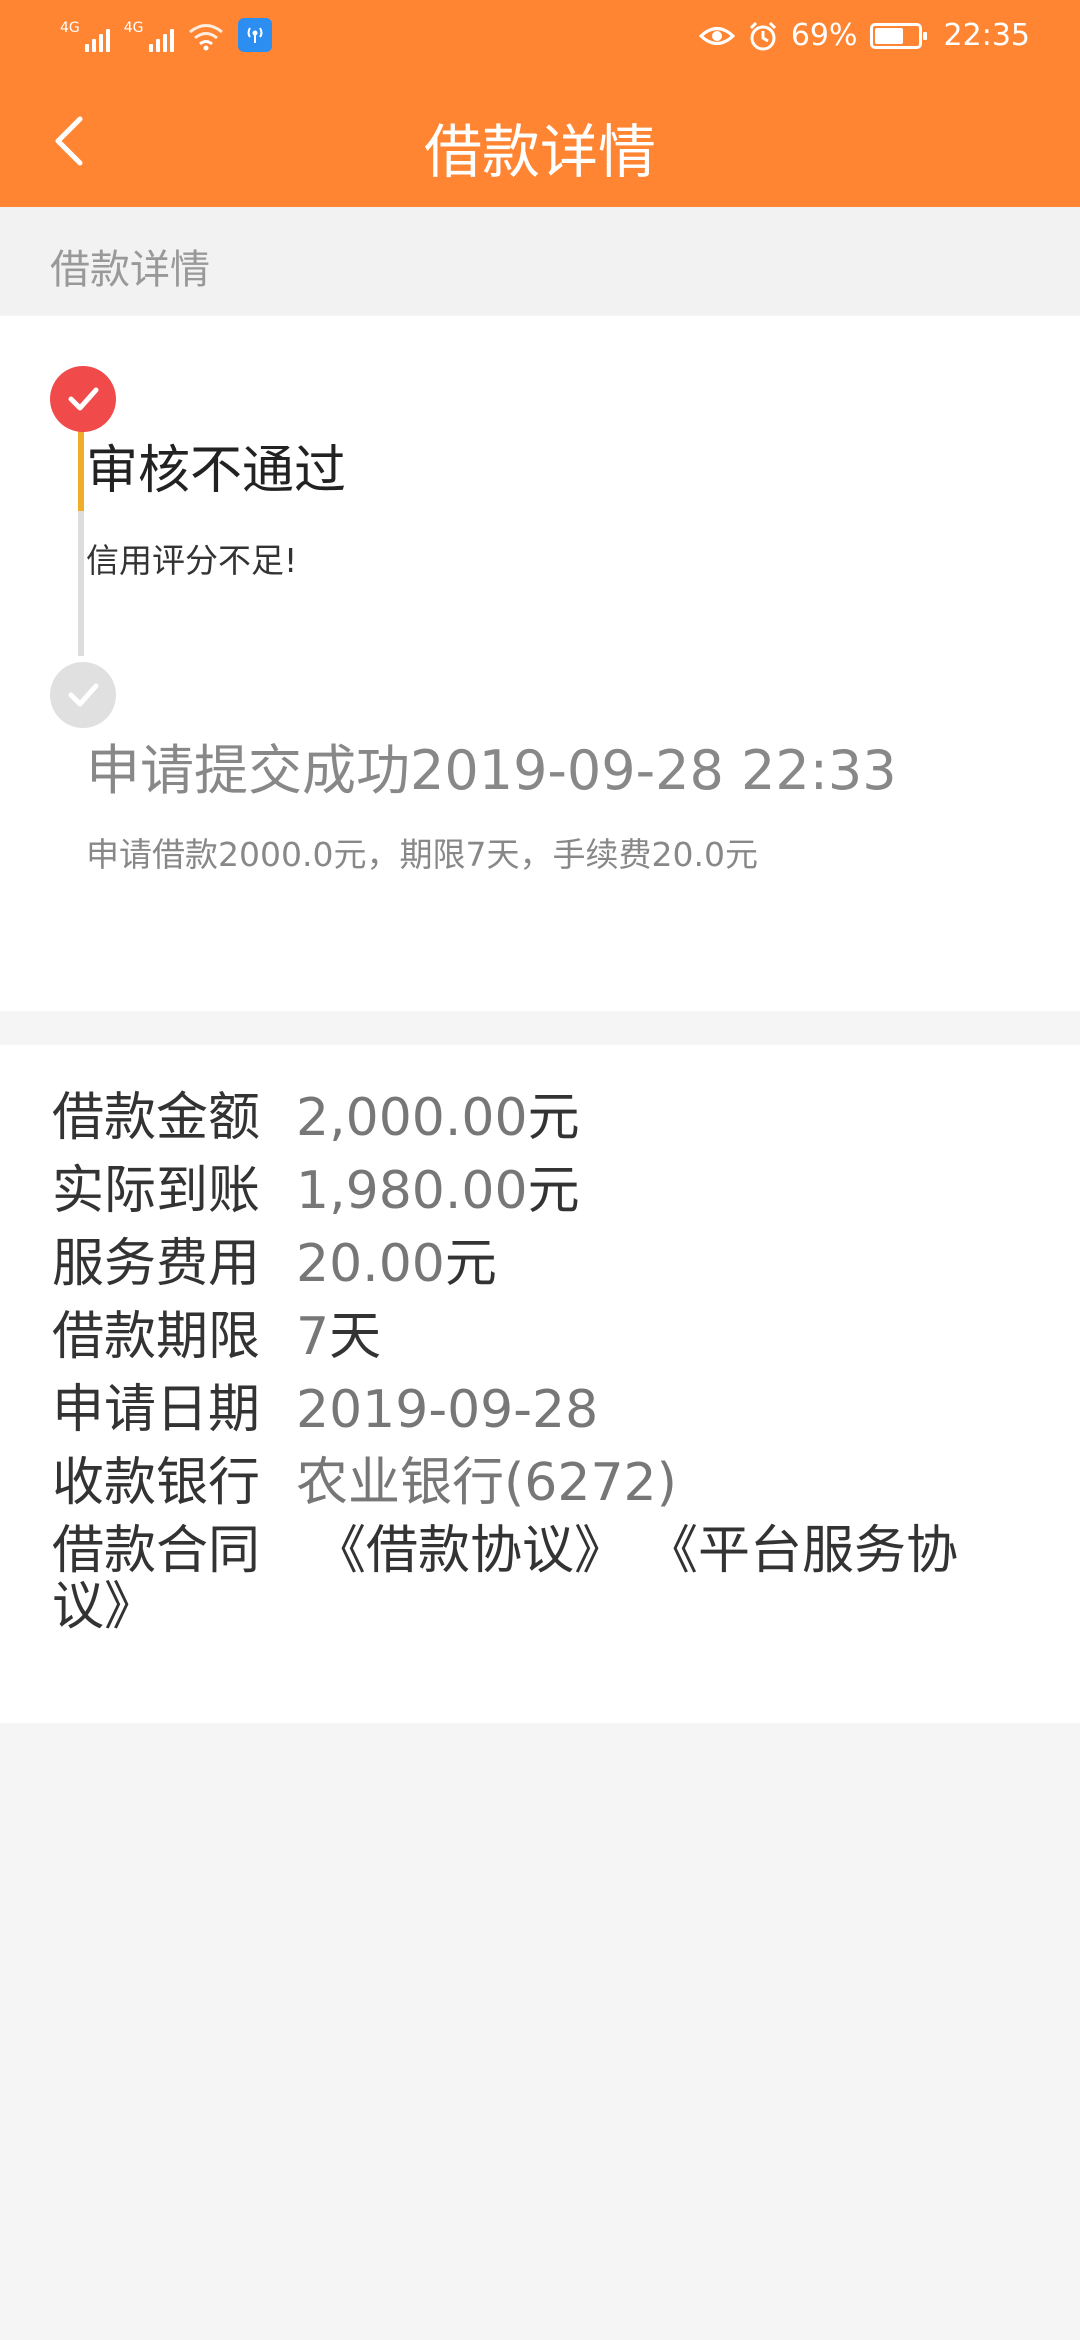 The height and width of the screenshot is (2340, 1080). Describe the element at coordinates (81, 583) in the screenshot. I see `timeline-line` at that location.